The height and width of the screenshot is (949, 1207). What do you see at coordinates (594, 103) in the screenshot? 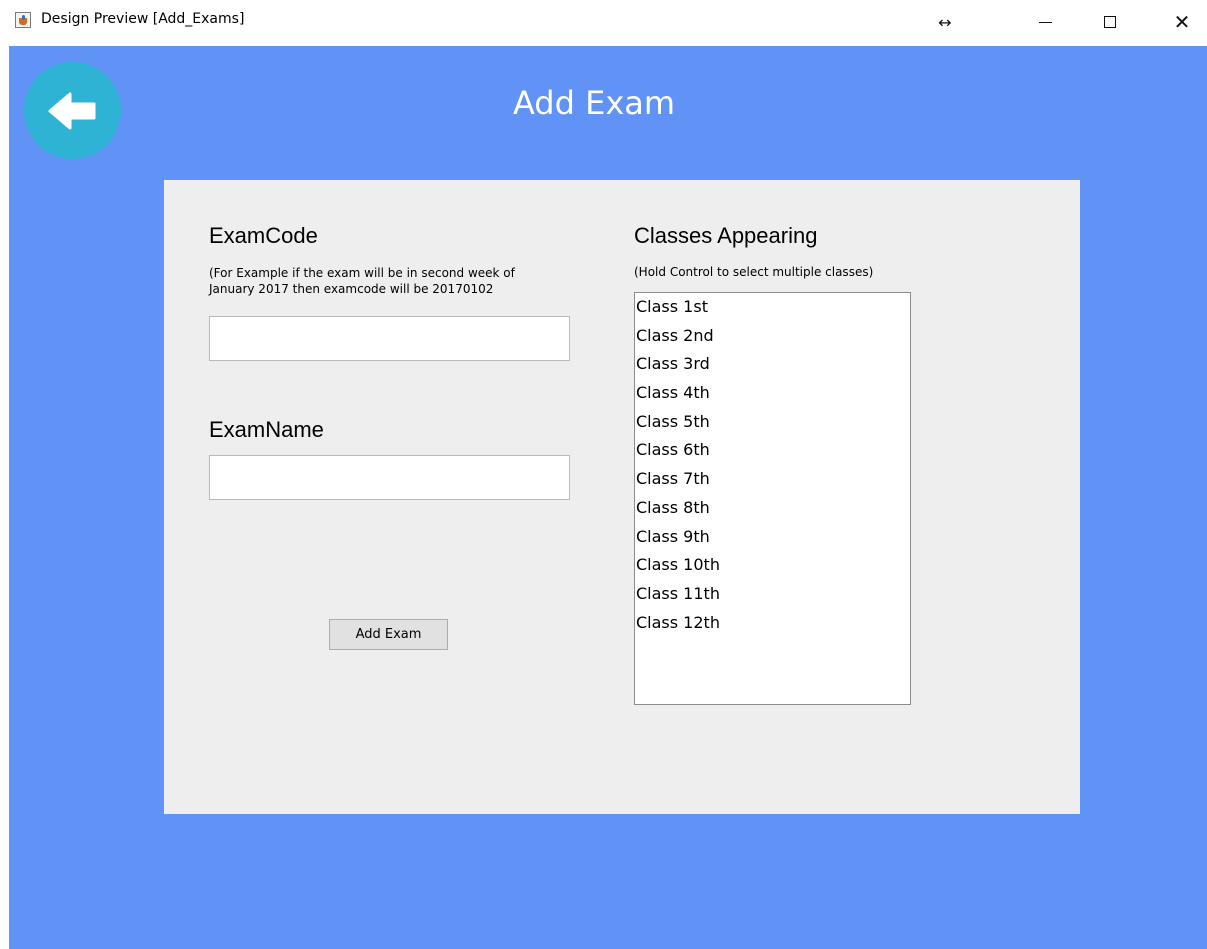
I see `page-title: Add Exam` at bounding box center [594, 103].